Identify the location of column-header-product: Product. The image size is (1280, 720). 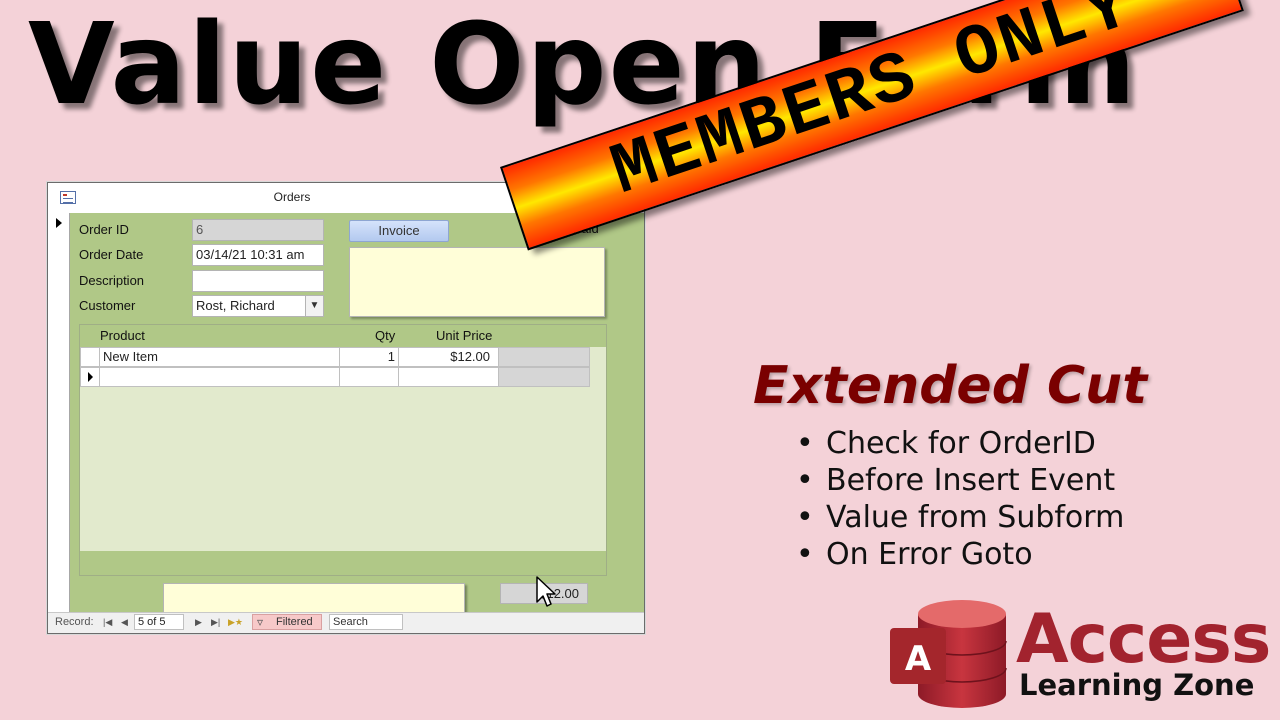
(122, 335).